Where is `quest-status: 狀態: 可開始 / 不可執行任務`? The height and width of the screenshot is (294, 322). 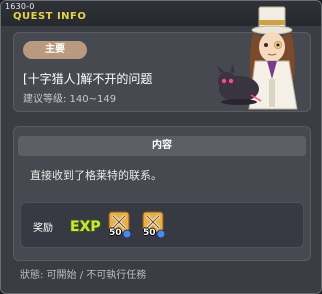 quest-status: 狀態: 可開始 / 不可執行任務 is located at coordinates (83, 275).